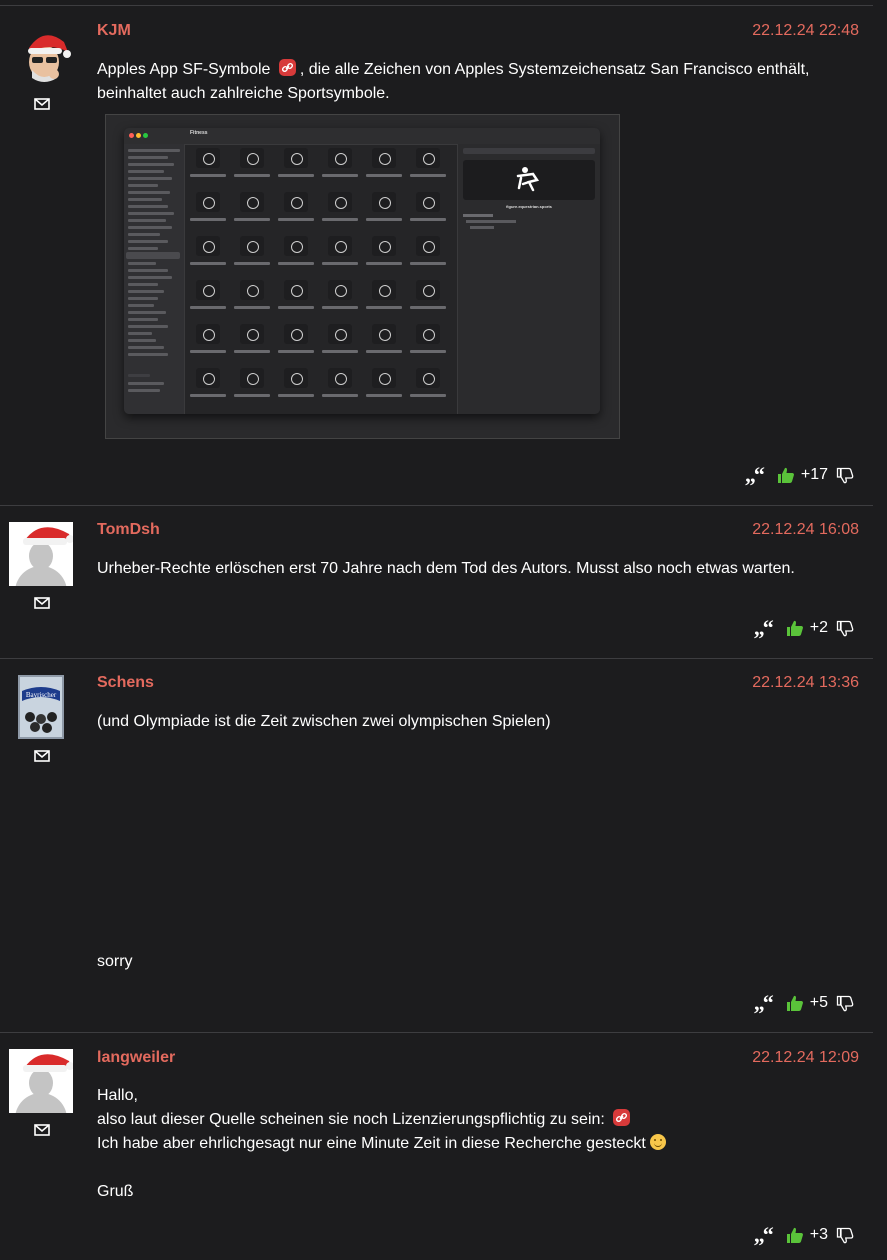 The image size is (887, 1260). I want to click on post-time: 22:48, so click(838, 30).